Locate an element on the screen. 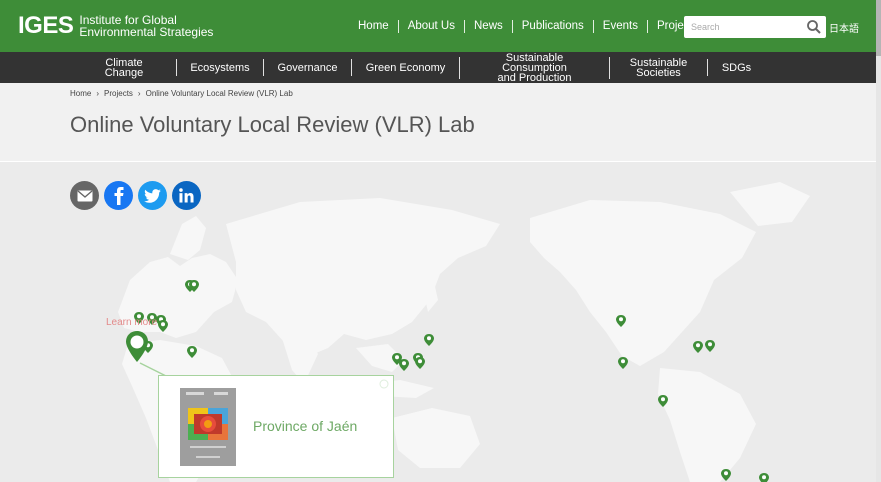 This screenshot has height=482, width=881. share-buttons is located at coordinates (138, 195).